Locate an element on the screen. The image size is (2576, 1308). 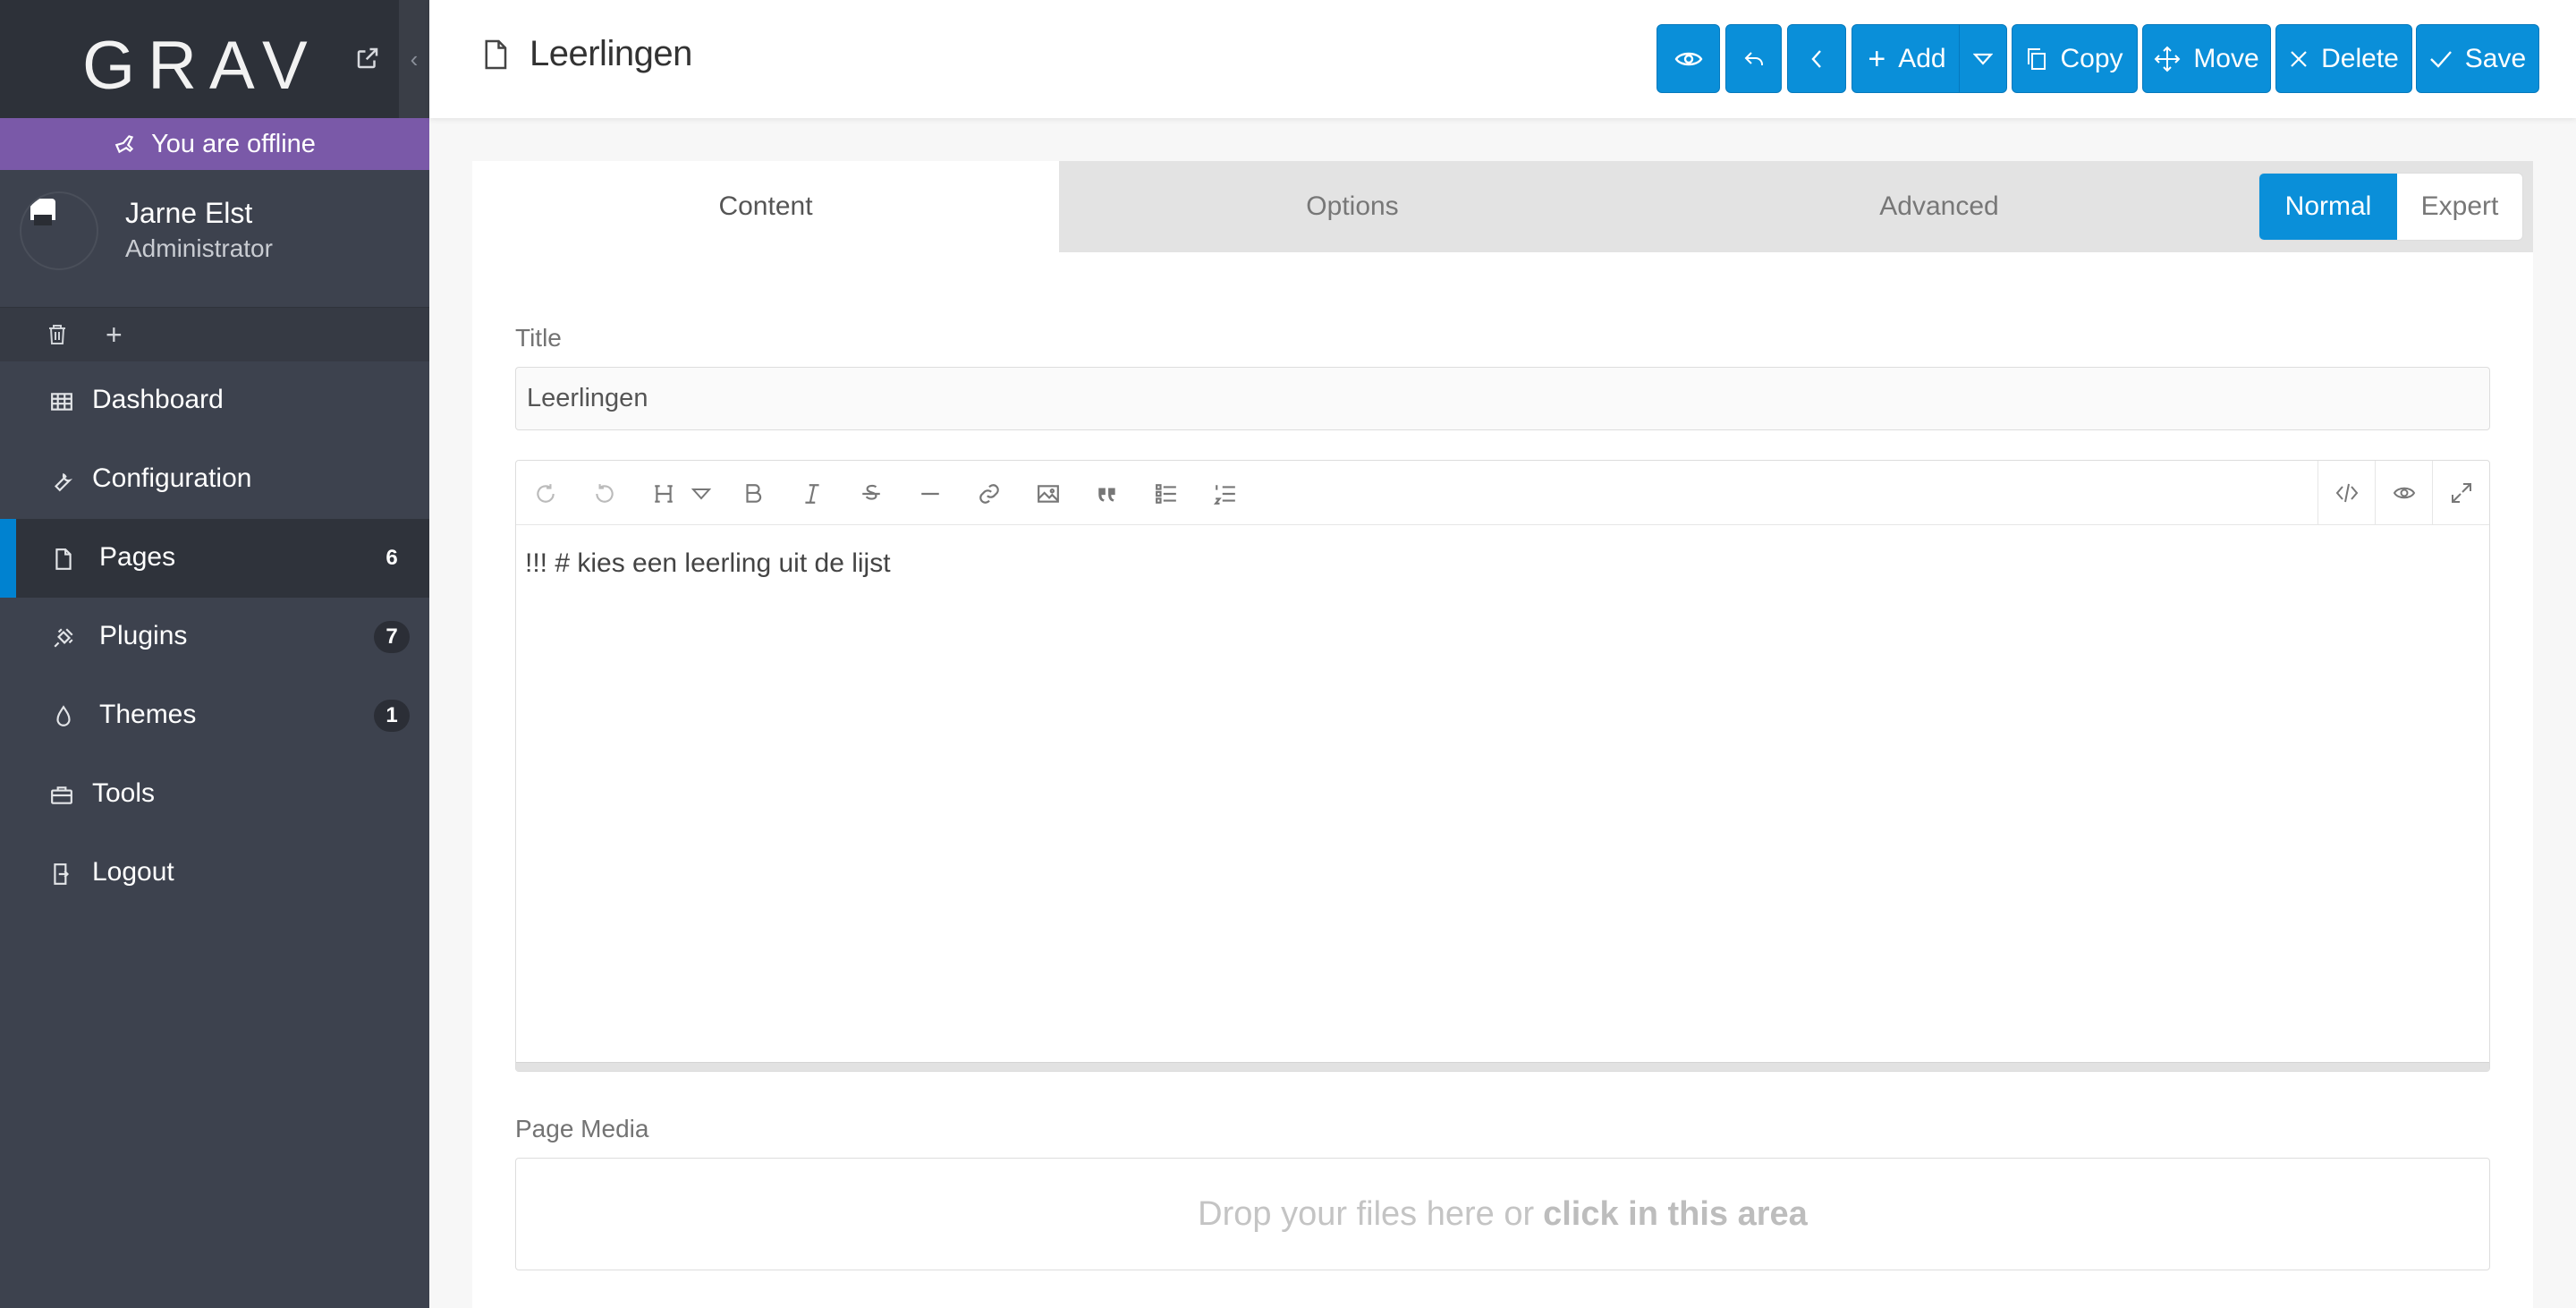
delete-button: Delete is located at coordinates (2343, 58).